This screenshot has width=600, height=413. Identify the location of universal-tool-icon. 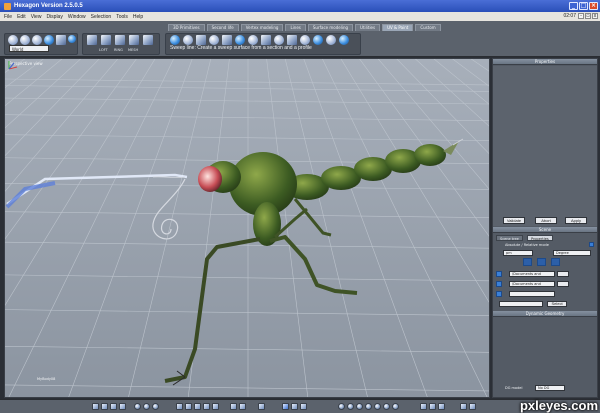
(49, 40).